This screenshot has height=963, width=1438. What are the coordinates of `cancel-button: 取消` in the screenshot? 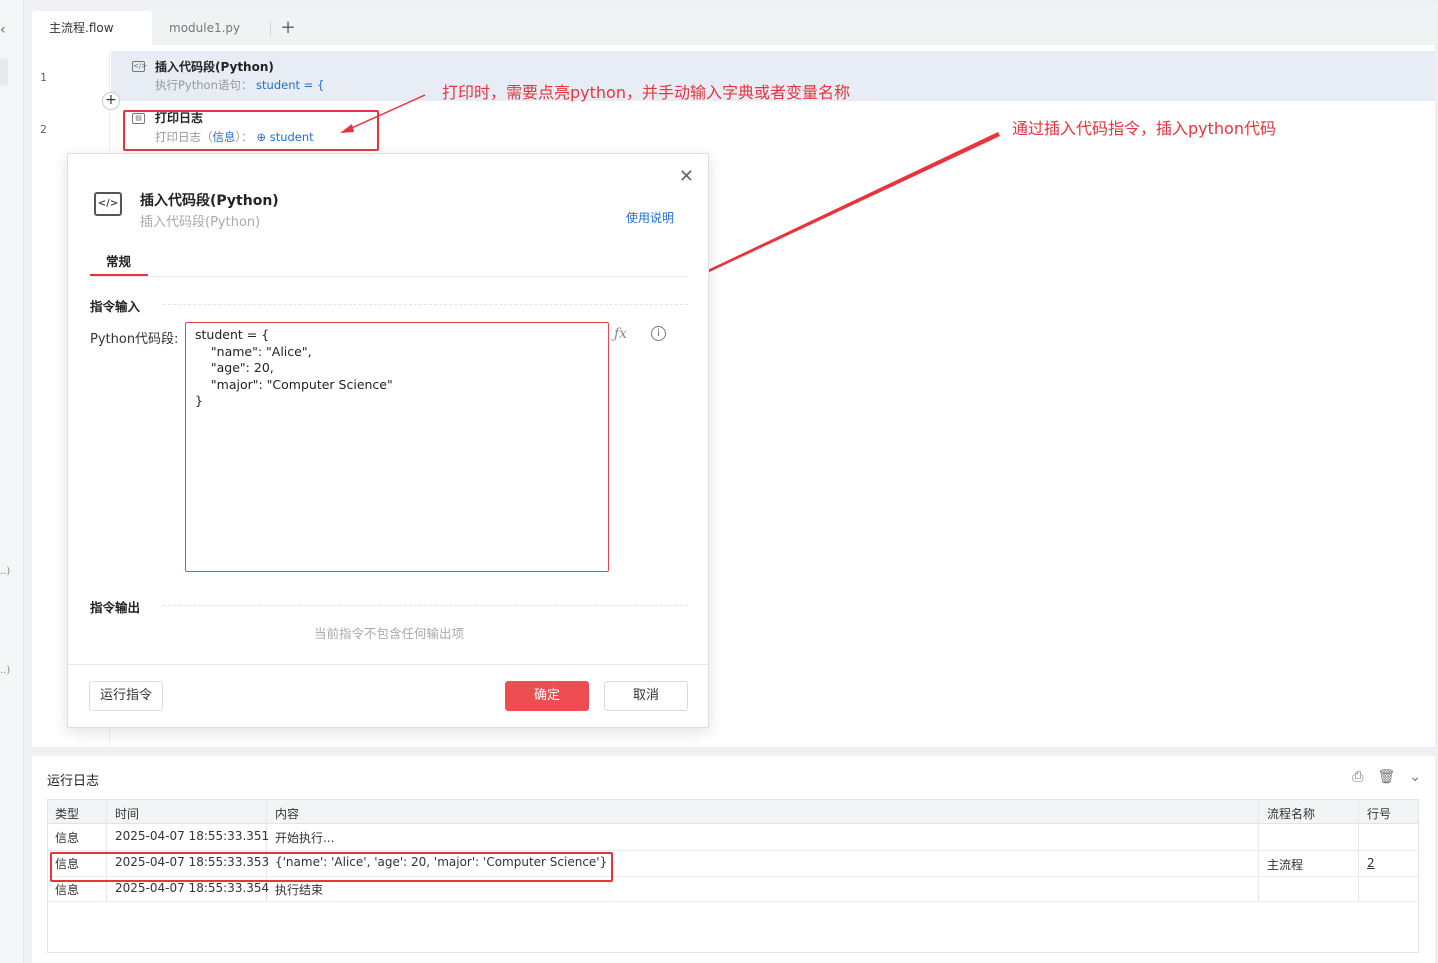 It's located at (646, 696).